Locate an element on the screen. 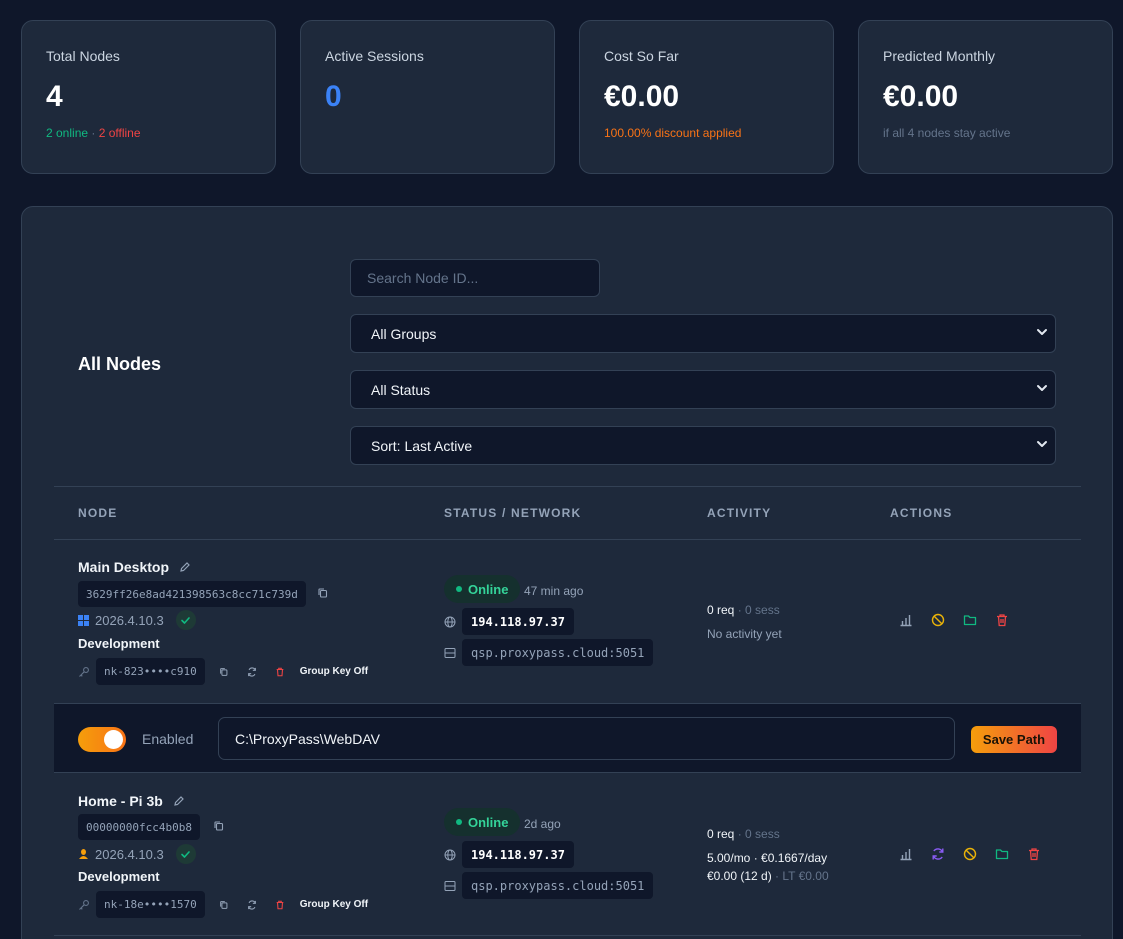  node-key-row: nk-18e••••1570 Group Key Off is located at coordinates (223, 904).